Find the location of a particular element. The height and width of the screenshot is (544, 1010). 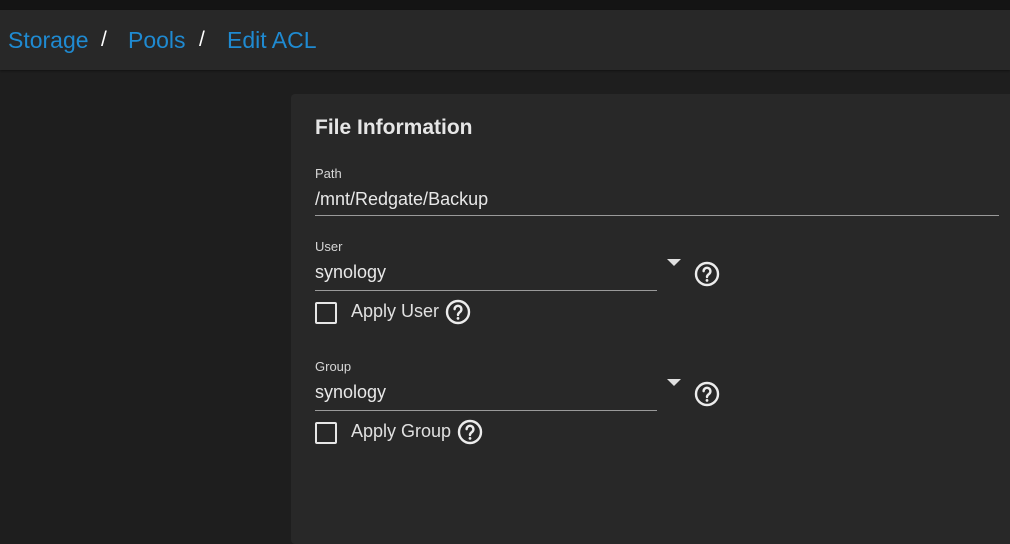

group-select: synology is located at coordinates (480, 392).